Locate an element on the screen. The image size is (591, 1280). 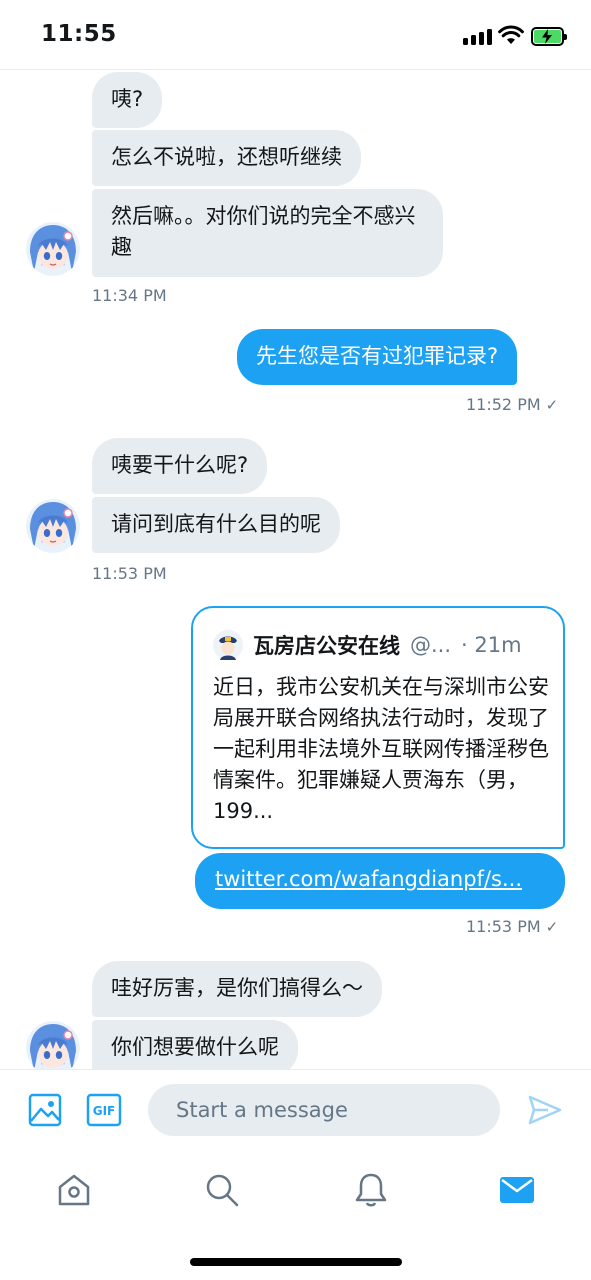
message-timestamp: 11:53 PM is located at coordinates (129, 573).